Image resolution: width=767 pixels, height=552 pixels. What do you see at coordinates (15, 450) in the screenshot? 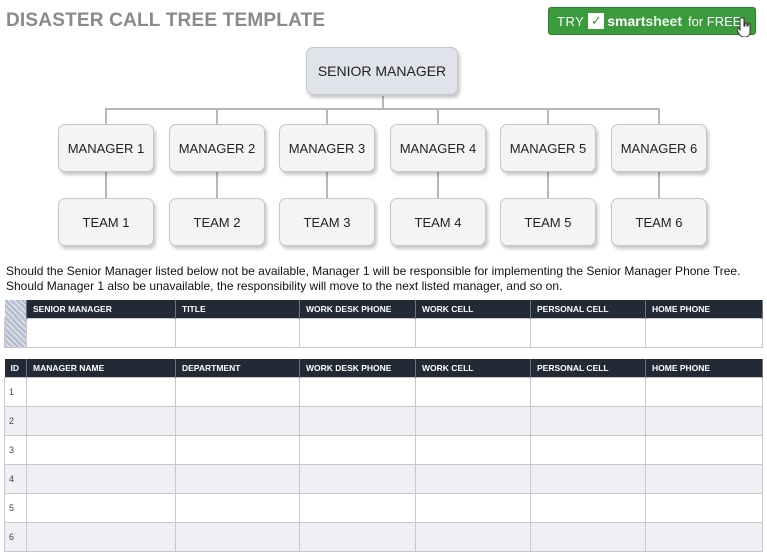
I see `row-id: 3` at bounding box center [15, 450].